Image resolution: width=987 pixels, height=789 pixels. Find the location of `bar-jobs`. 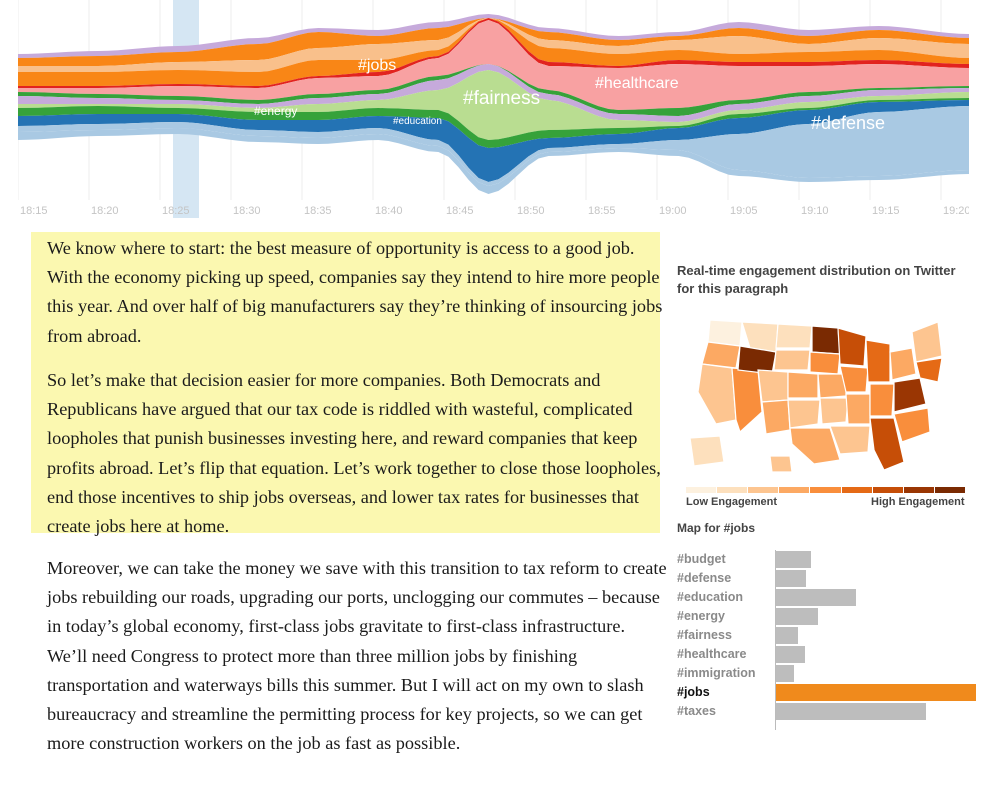

bar-jobs is located at coordinates (876, 692).